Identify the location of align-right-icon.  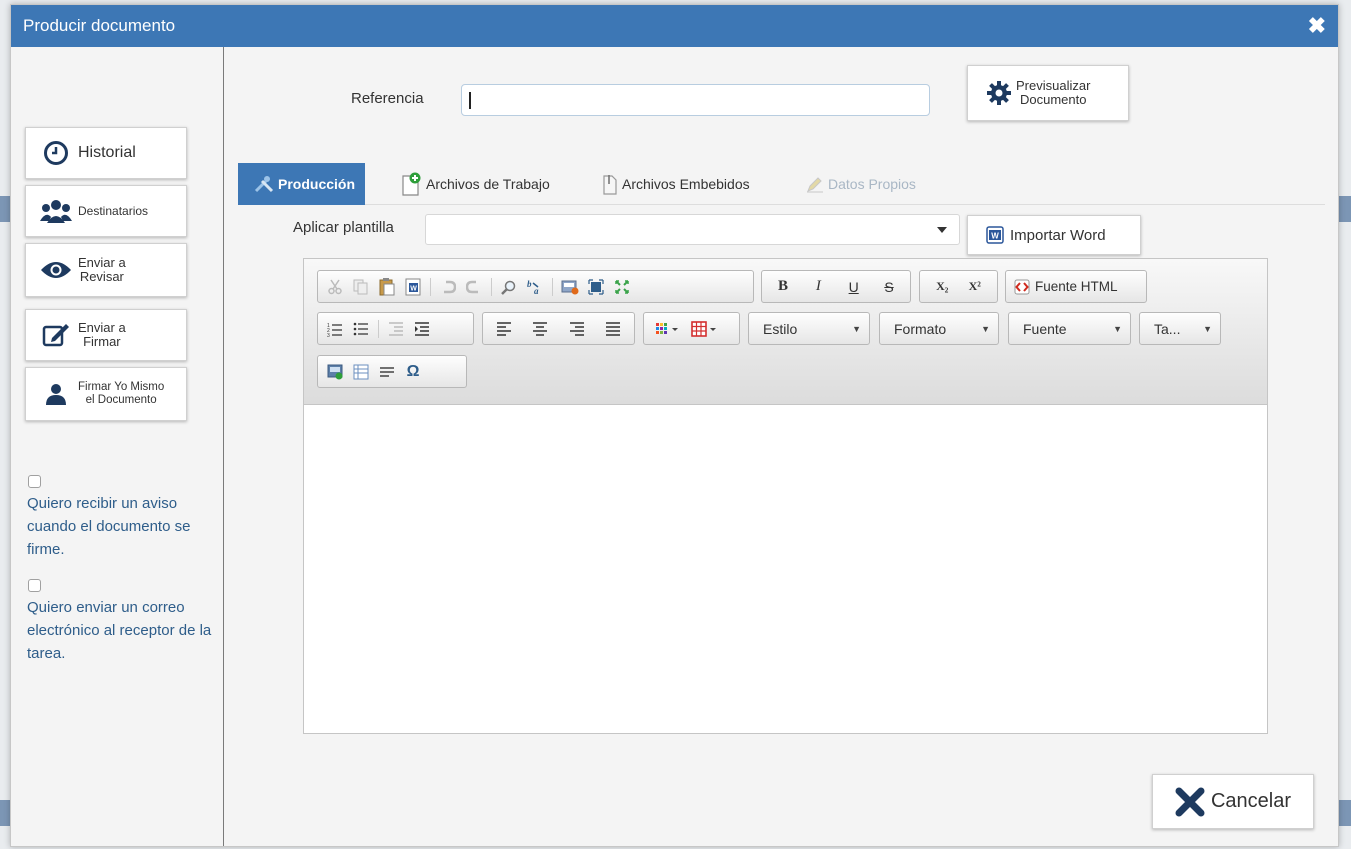
(577, 329).